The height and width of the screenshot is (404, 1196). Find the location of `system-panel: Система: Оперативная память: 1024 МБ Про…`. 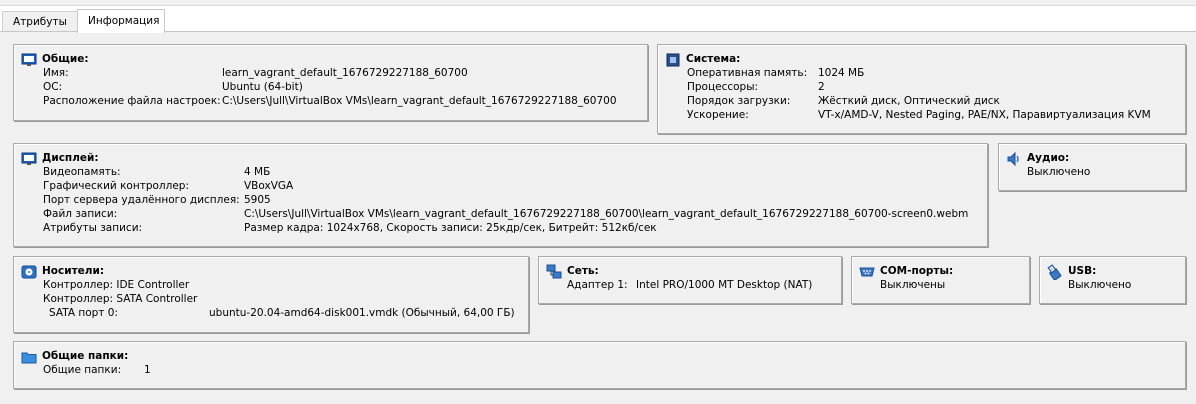

system-panel: Система: Оперативная память: 1024 МБ Про… is located at coordinates (921, 89).